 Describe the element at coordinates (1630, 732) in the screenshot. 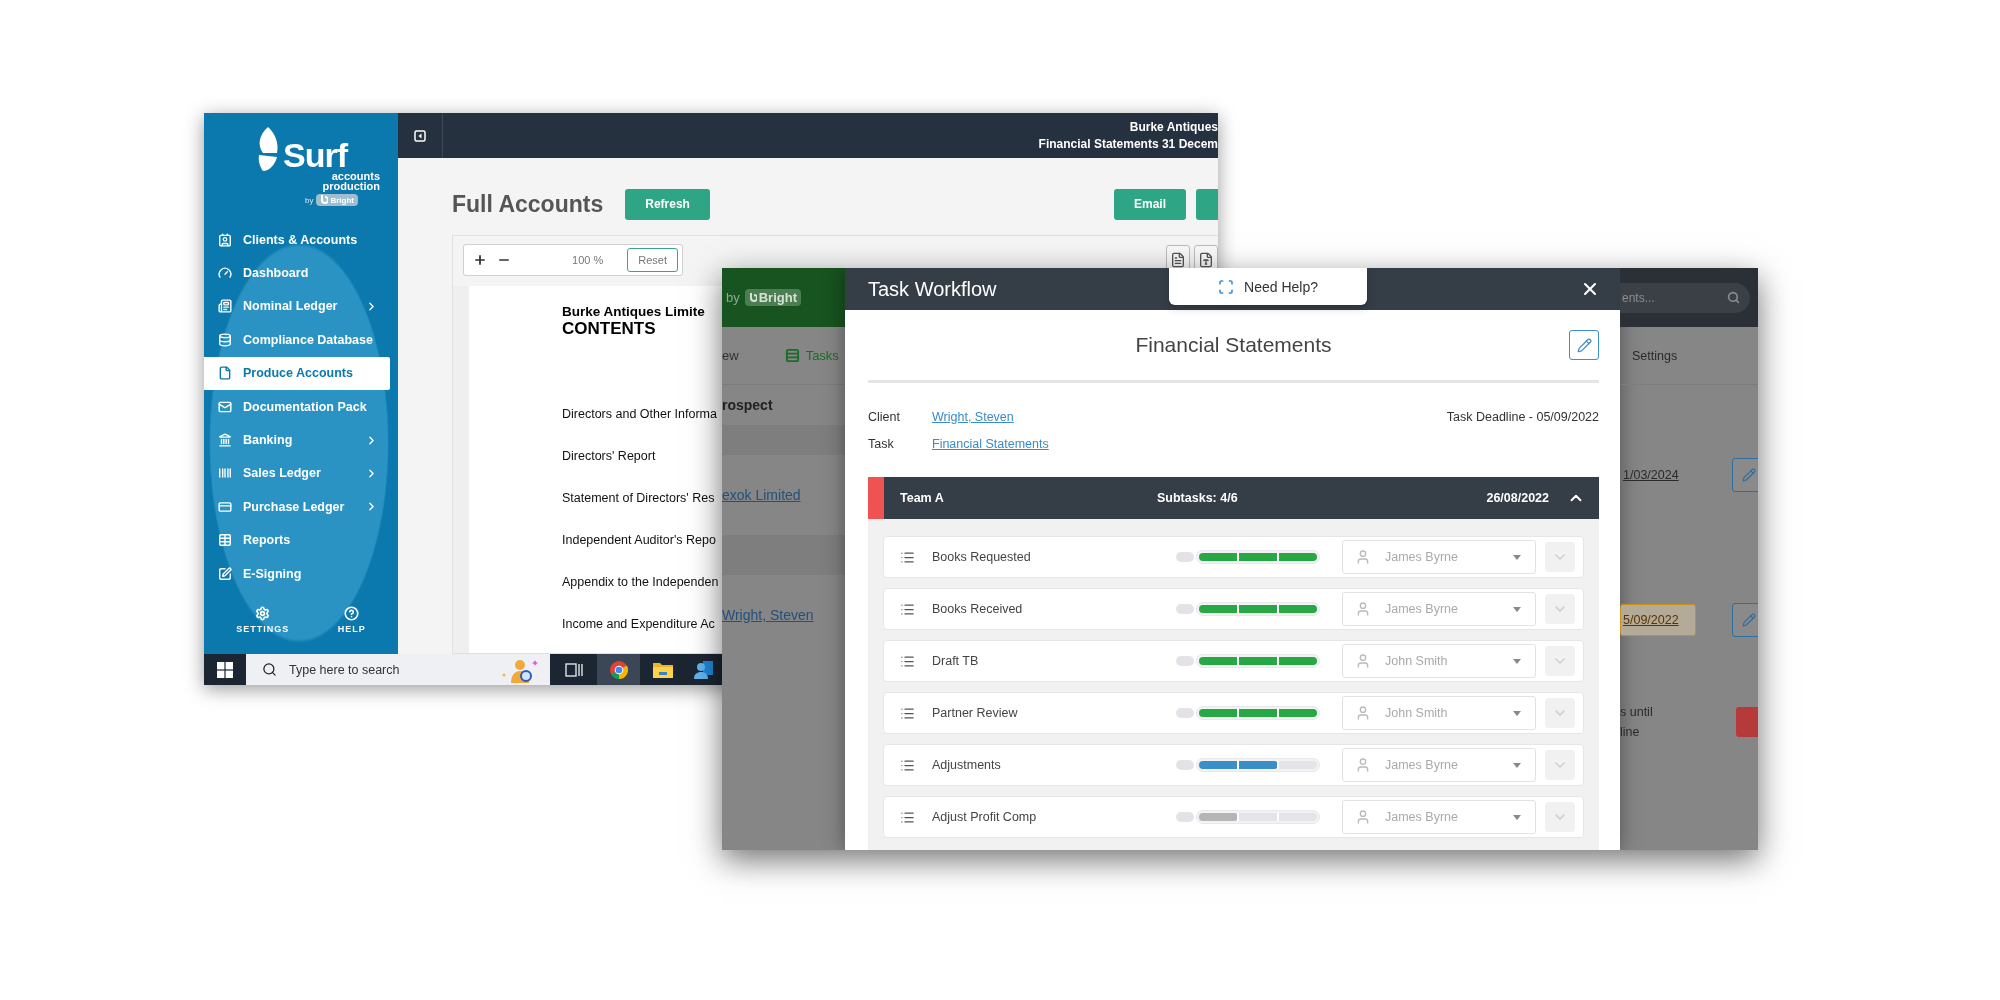

I see `countdown-text: line` at that location.